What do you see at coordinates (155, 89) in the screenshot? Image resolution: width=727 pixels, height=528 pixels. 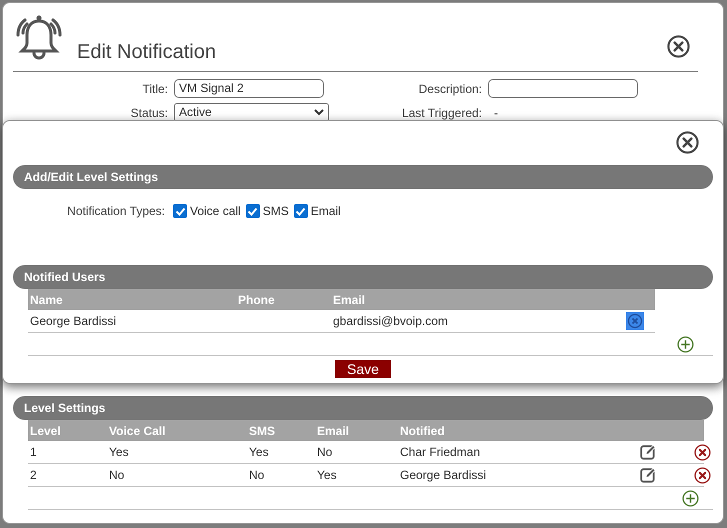 I see `field-label: Title:` at bounding box center [155, 89].